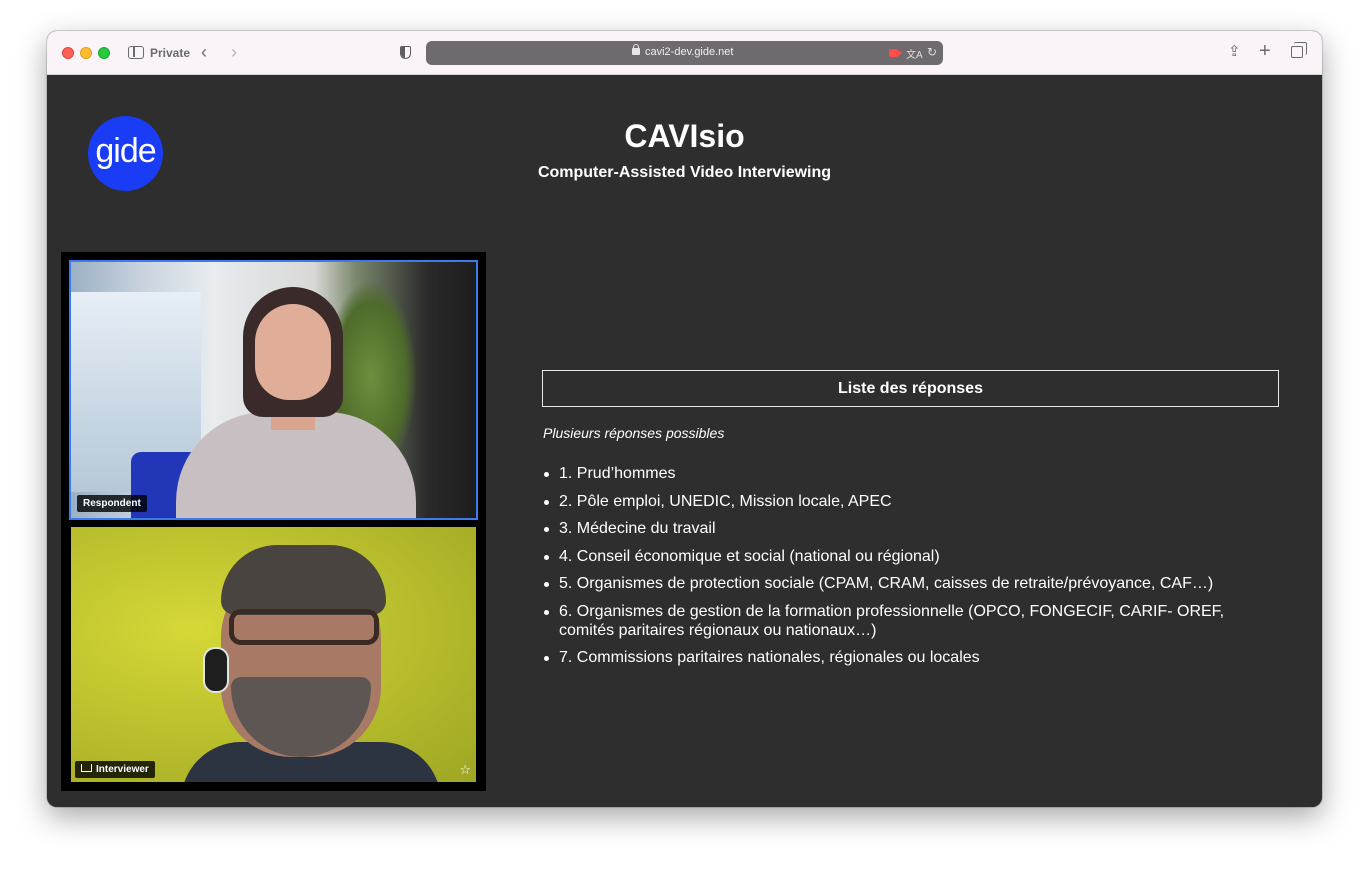 The height and width of the screenshot is (869, 1368). What do you see at coordinates (1299, 50) in the screenshot?
I see `tab-overview-icon` at bounding box center [1299, 50].